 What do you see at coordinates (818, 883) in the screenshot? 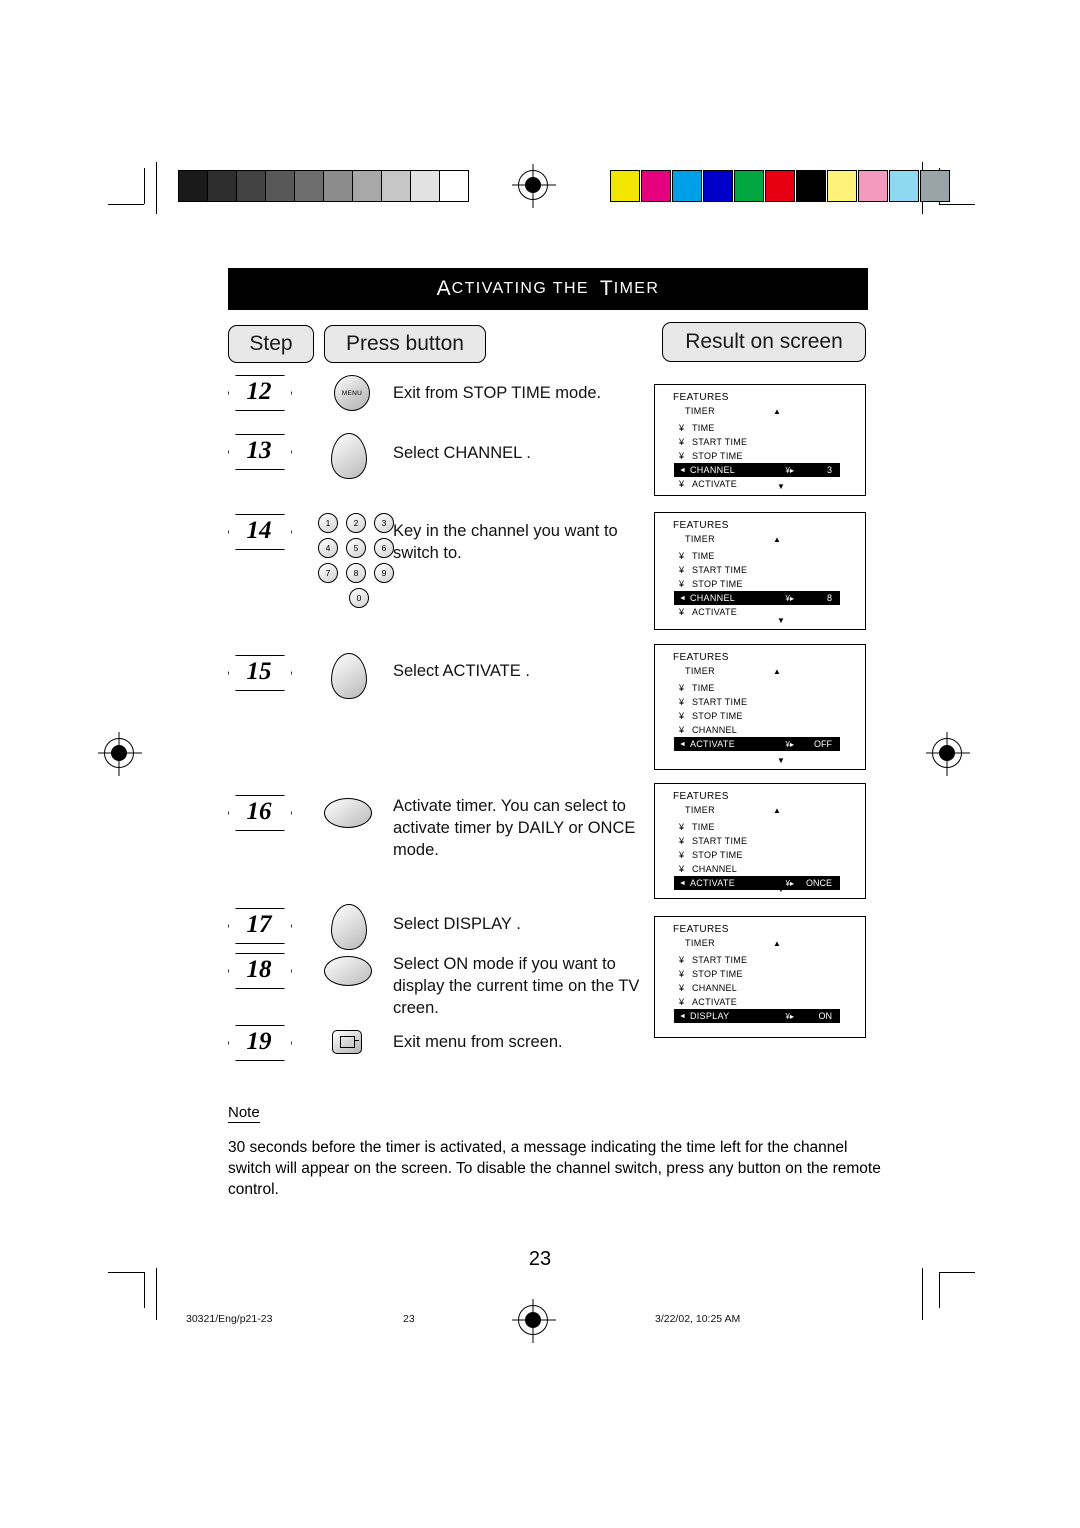
I see `osd-item-value: ONCE` at bounding box center [818, 883].